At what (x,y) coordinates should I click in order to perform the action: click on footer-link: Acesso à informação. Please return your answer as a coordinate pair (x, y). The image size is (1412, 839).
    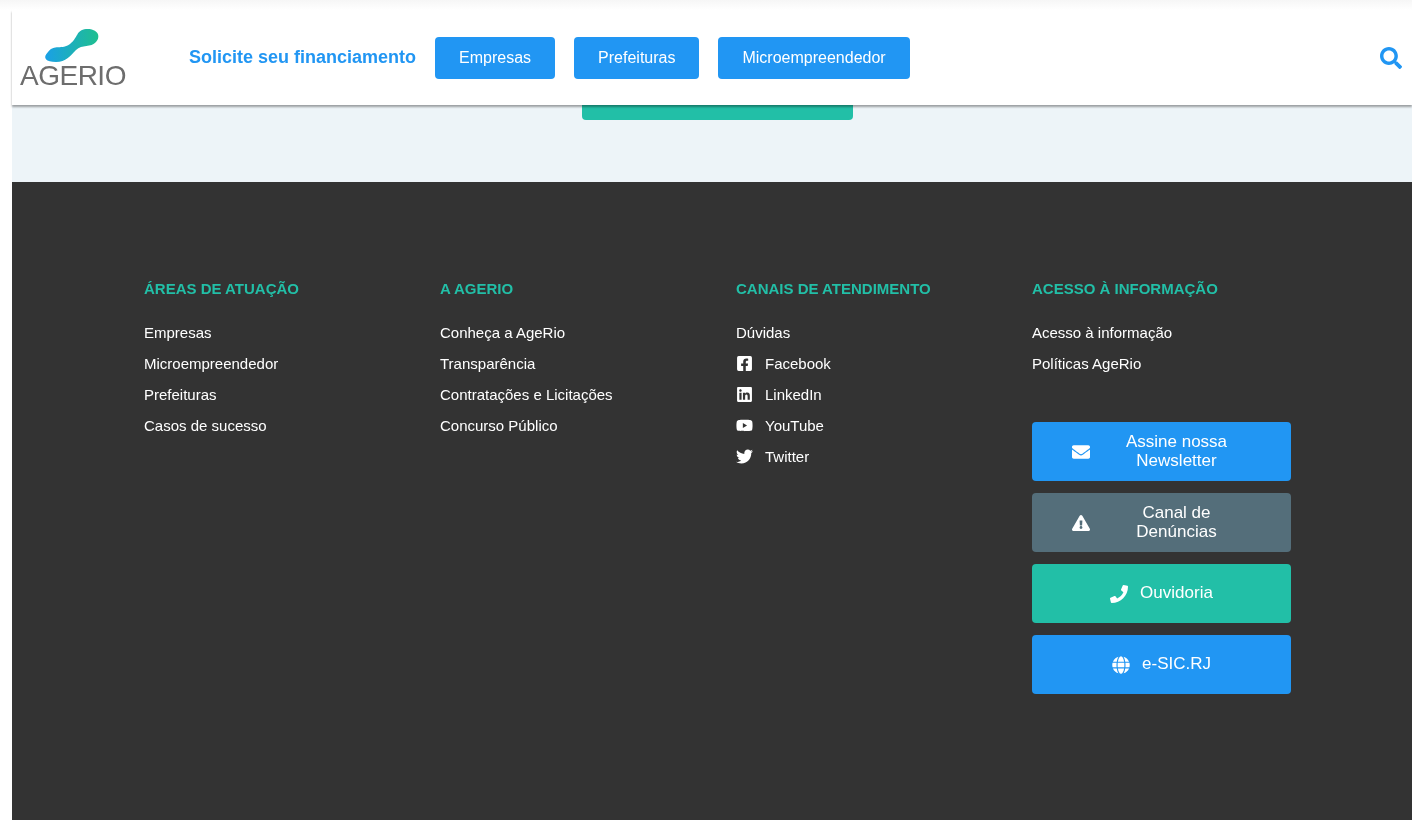
    Looking at the image, I should click on (1102, 332).